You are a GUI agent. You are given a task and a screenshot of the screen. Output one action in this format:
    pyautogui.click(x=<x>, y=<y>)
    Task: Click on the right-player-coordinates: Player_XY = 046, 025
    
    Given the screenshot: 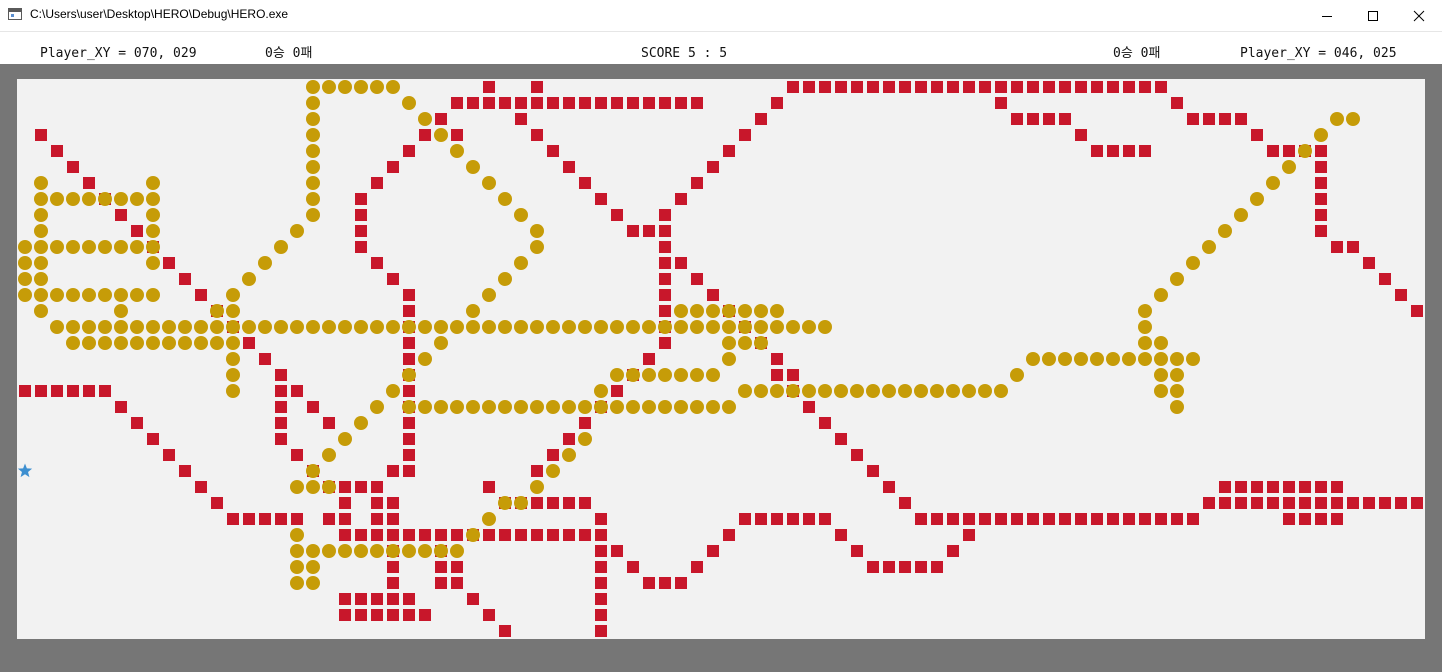 What is the action you would take?
    pyautogui.click(x=1318, y=53)
    